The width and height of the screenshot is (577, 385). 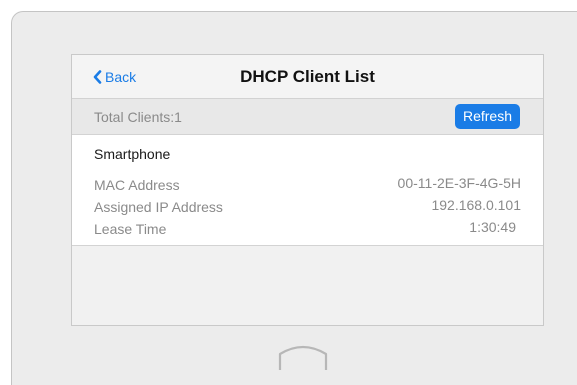 I want to click on mac-address-value: 00-11-2E-3F-4G-5H, so click(x=459, y=183).